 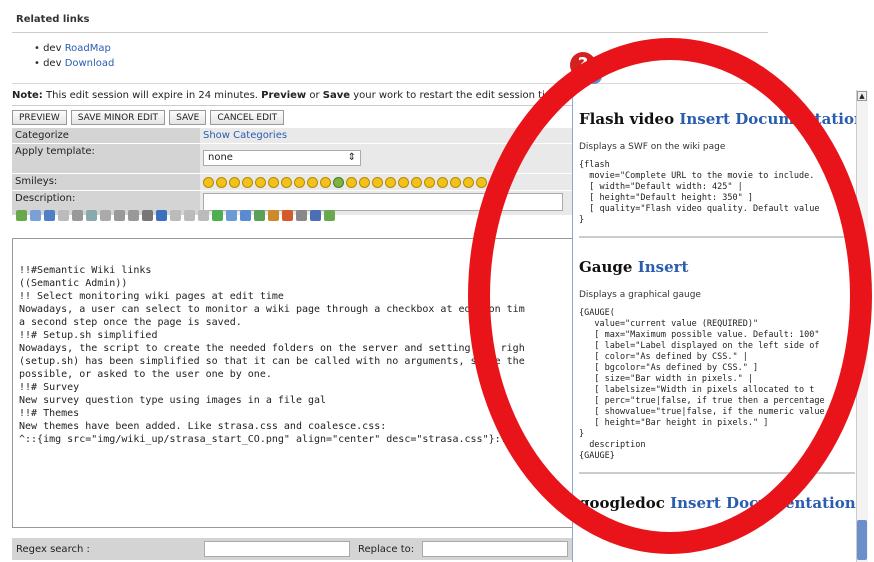 What do you see at coordinates (315, 215) in the screenshot?
I see `bold-icon` at bounding box center [315, 215].